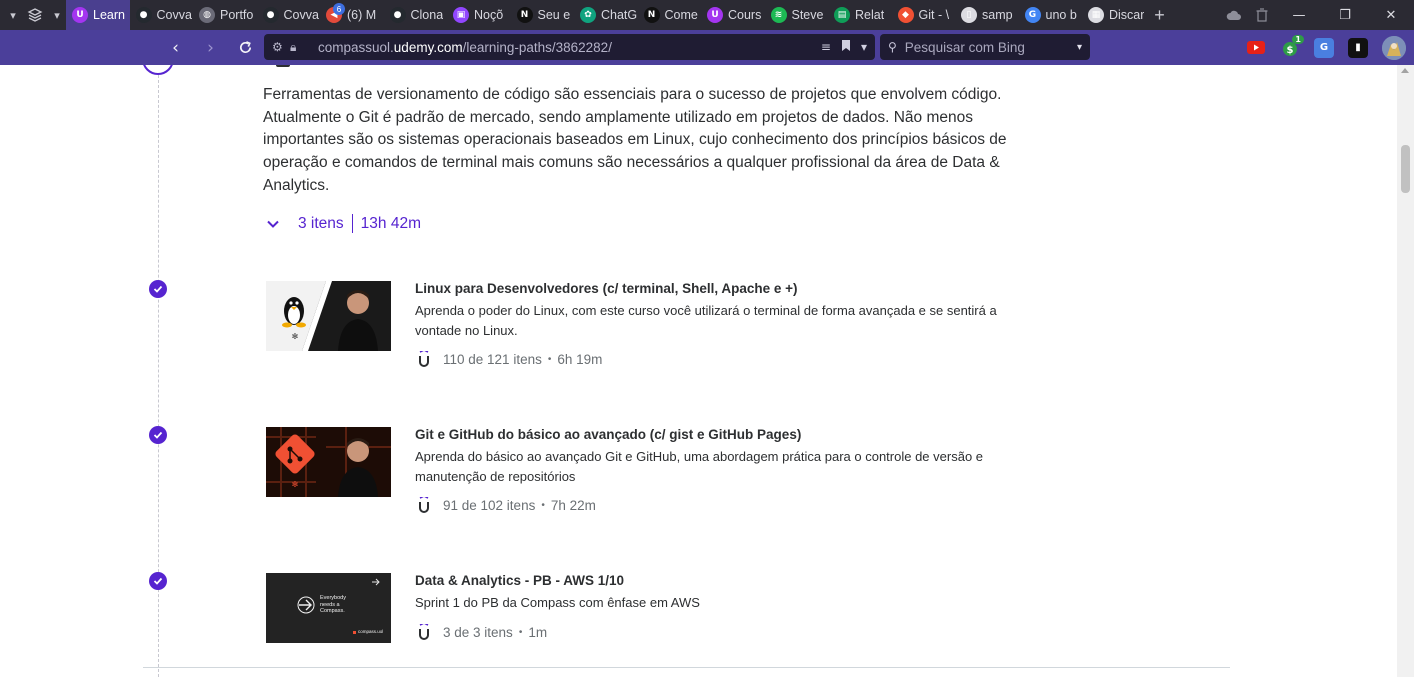 This screenshot has width=1414, height=677. I want to click on browser-tab: ▤ Relat, so click(860, 15).